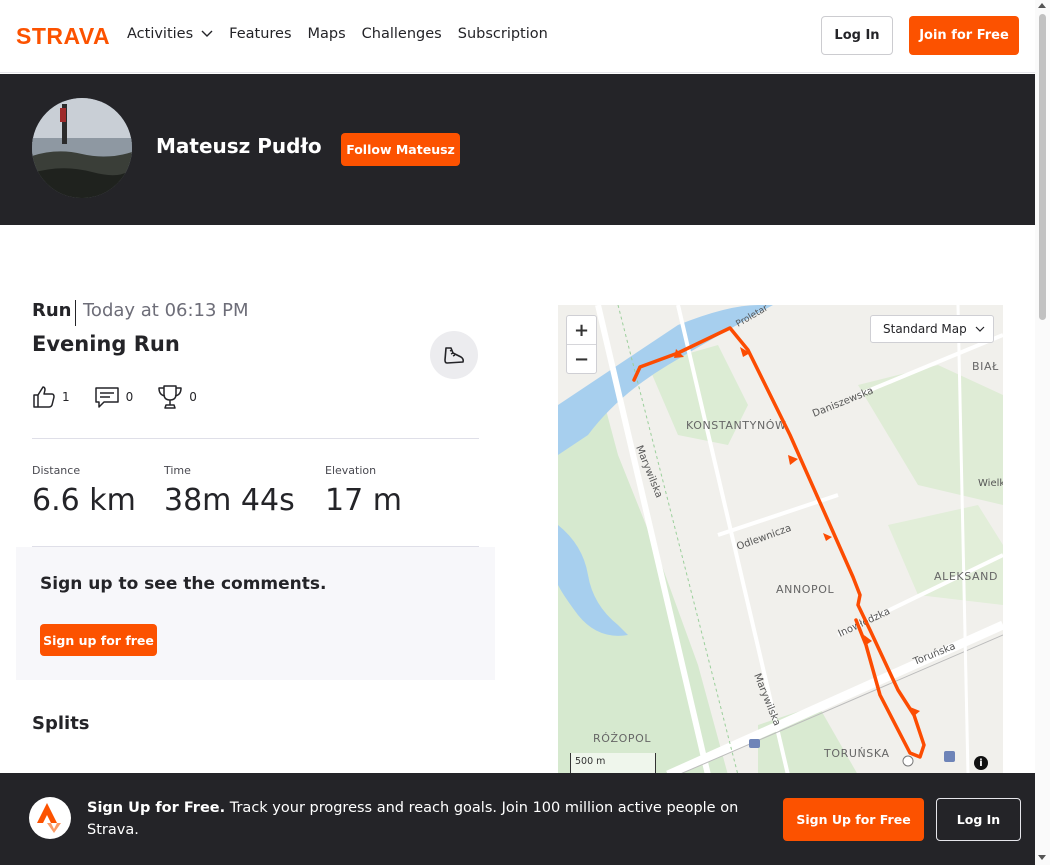 The width and height of the screenshot is (1050, 865). I want to click on stat-label: Distance, so click(56, 470).